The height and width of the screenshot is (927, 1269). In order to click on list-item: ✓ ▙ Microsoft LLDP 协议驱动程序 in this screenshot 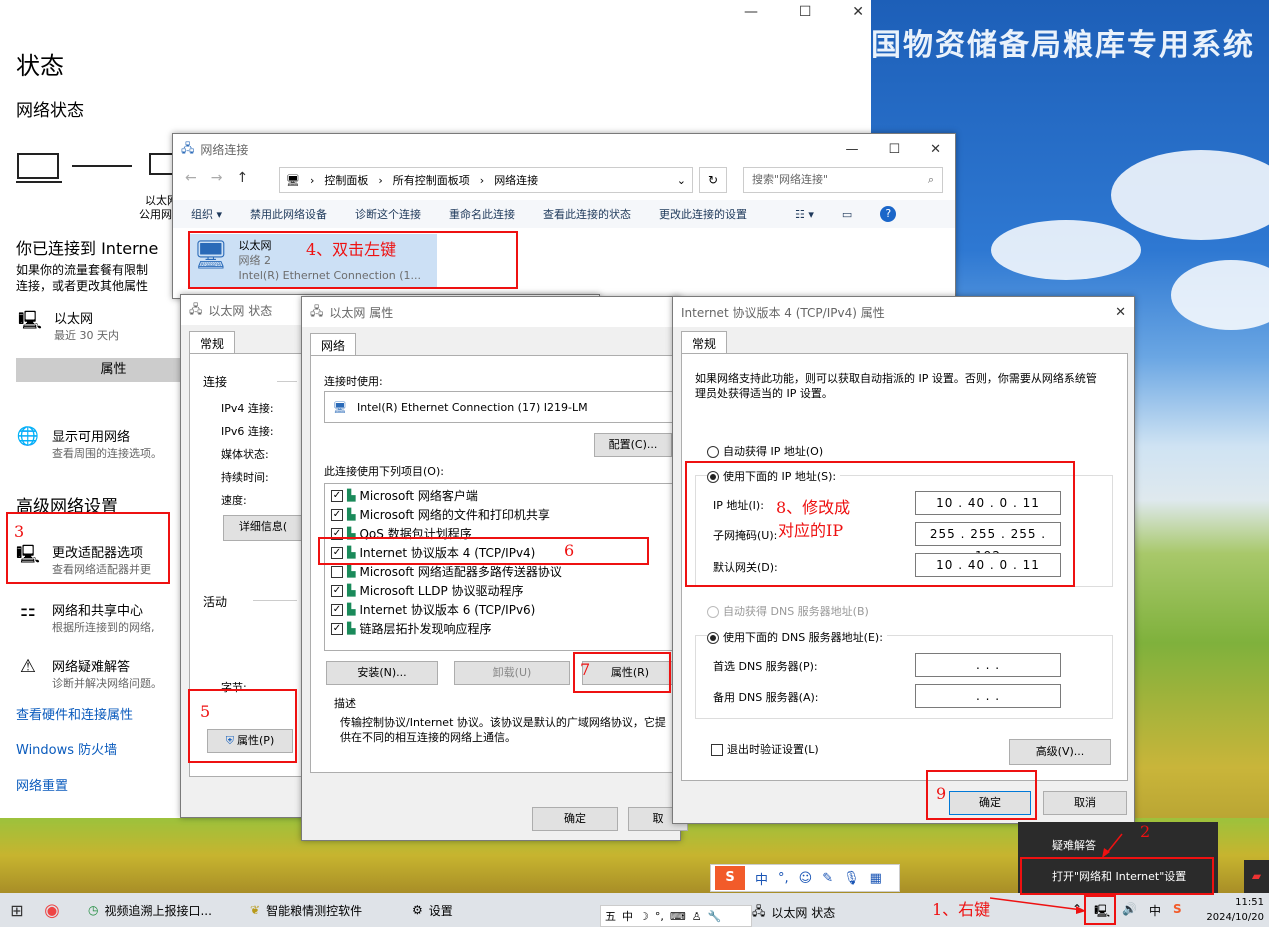, I will do `click(499, 590)`.